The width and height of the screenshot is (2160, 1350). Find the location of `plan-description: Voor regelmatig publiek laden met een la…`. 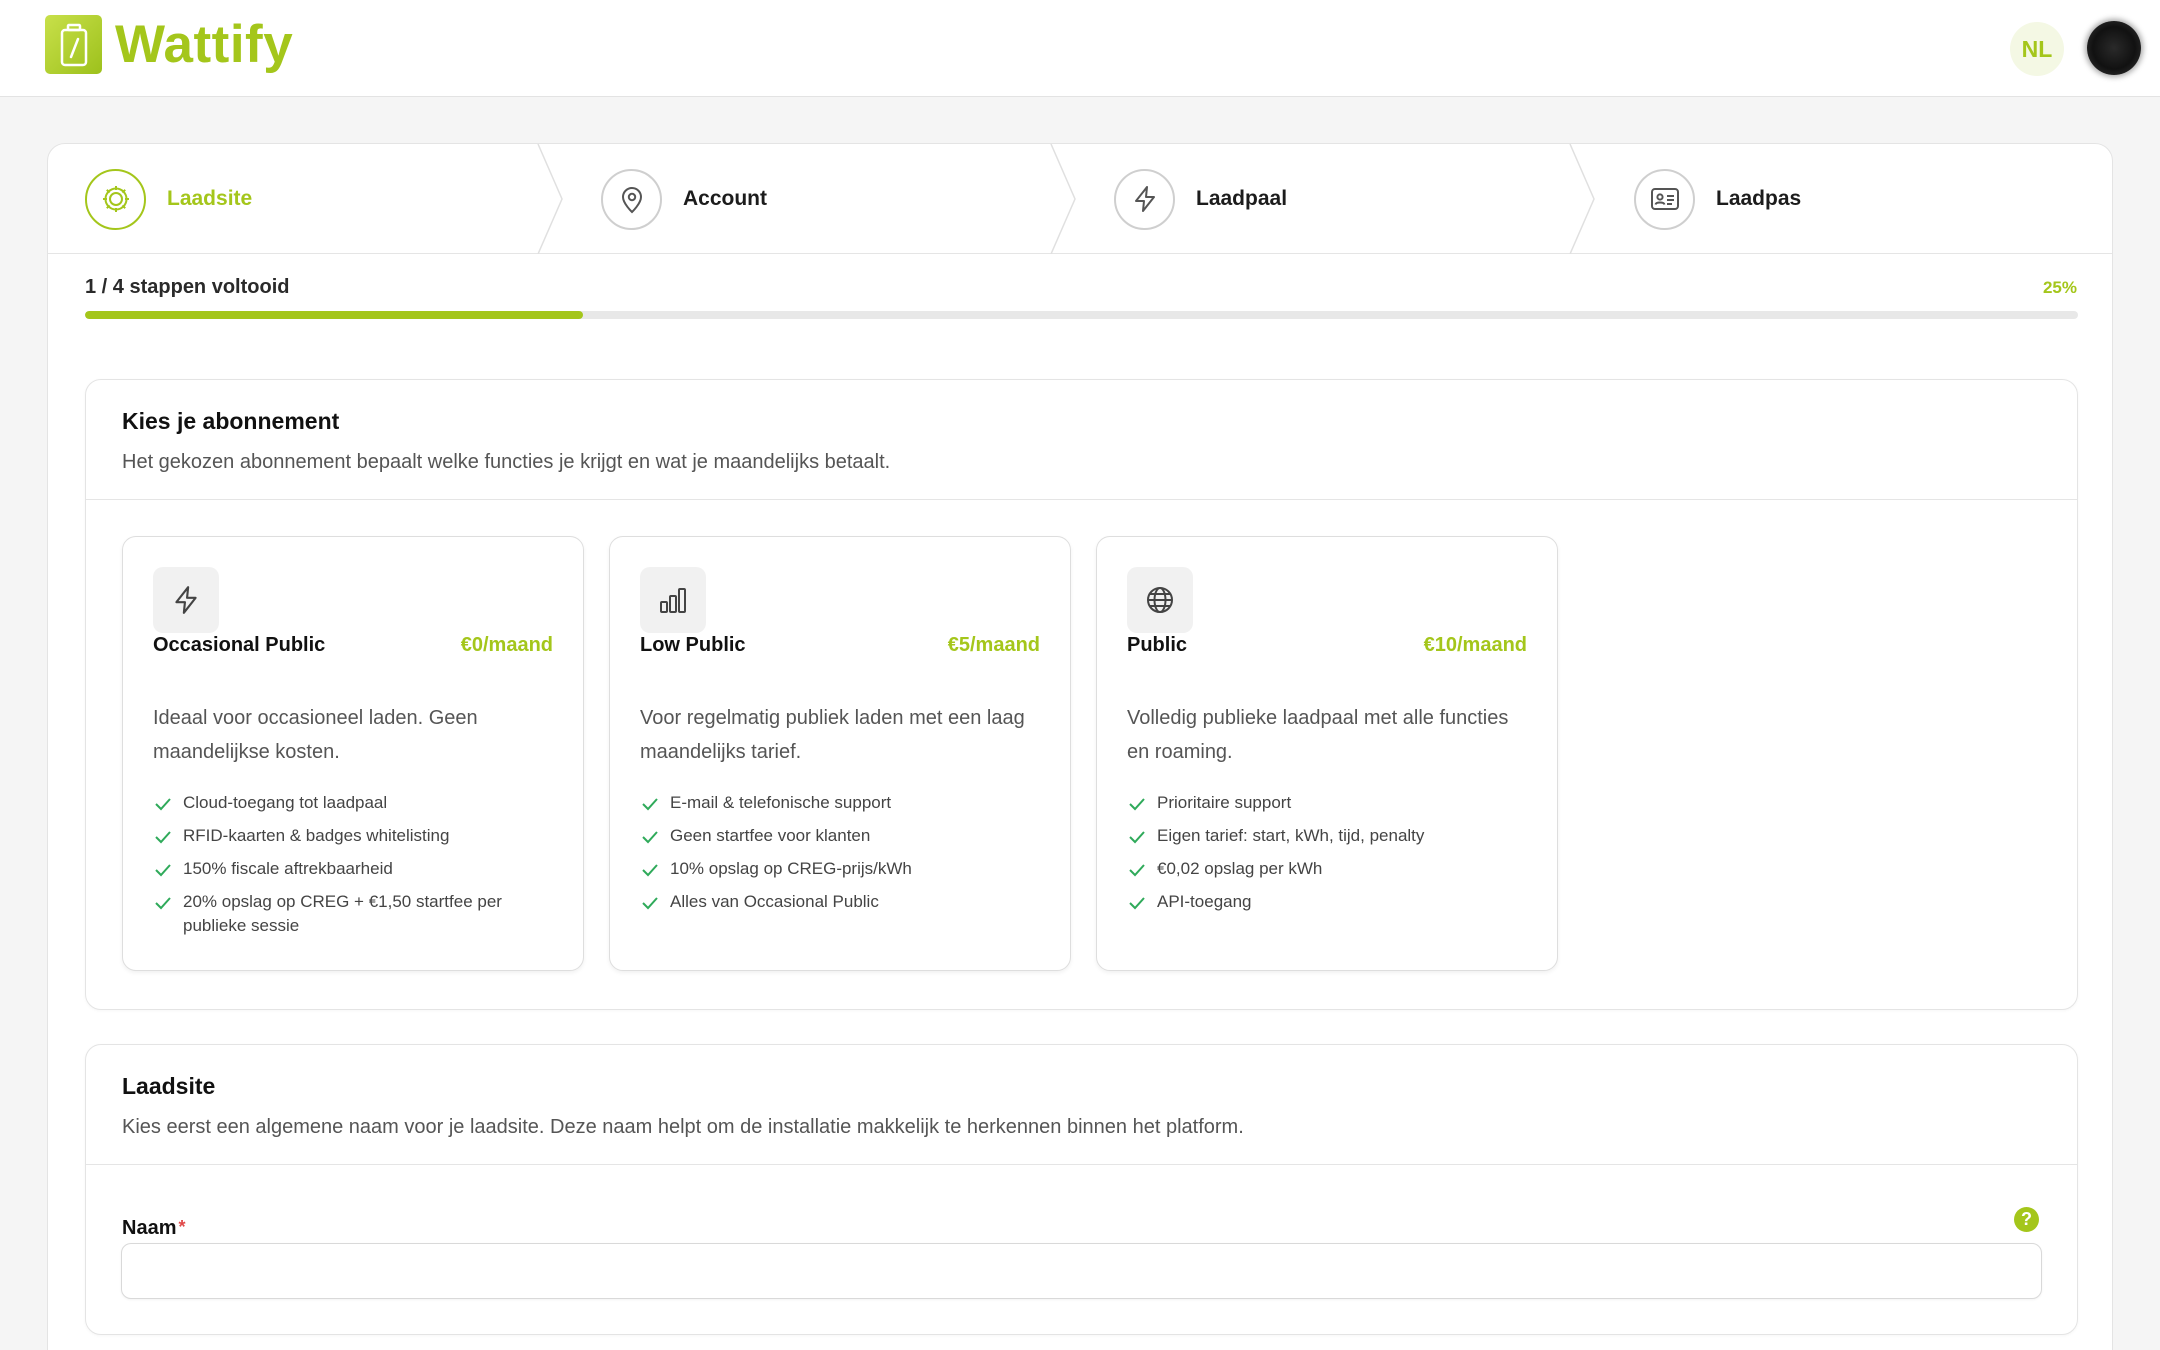

plan-description: Voor regelmatig publiek laden met een la… is located at coordinates (832, 735).